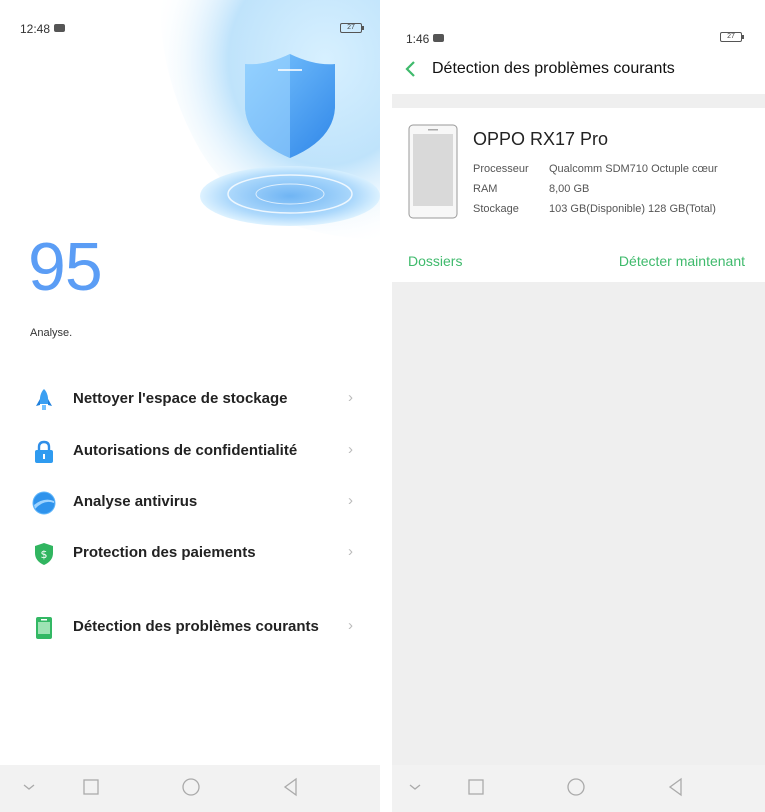 This screenshot has height=812, width=765. What do you see at coordinates (43, 29) in the screenshot?
I see `status-time: 12:48` at bounding box center [43, 29].